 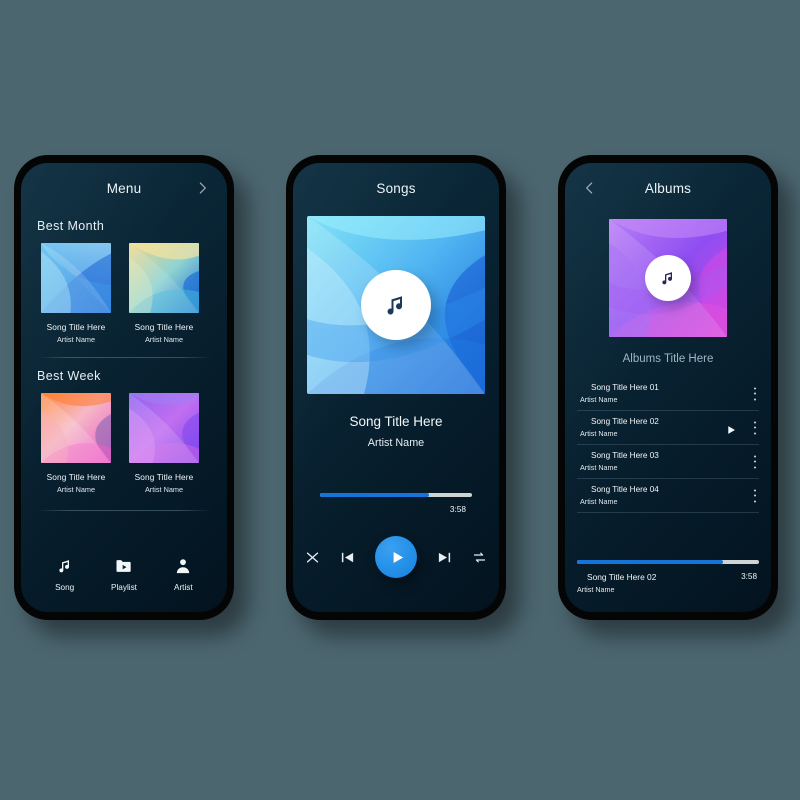 What do you see at coordinates (312, 557) in the screenshot?
I see `shuffle-icon` at bounding box center [312, 557].